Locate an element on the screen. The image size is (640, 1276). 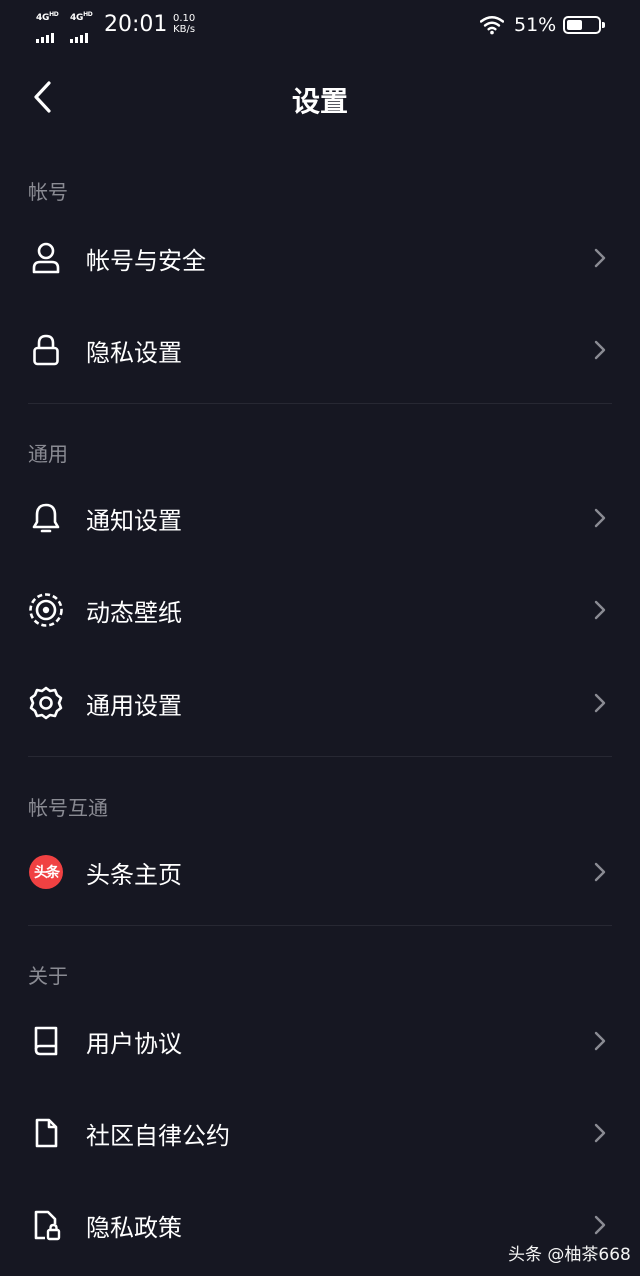
section-header-account: 帐号 is located at coordinates (48, 192).